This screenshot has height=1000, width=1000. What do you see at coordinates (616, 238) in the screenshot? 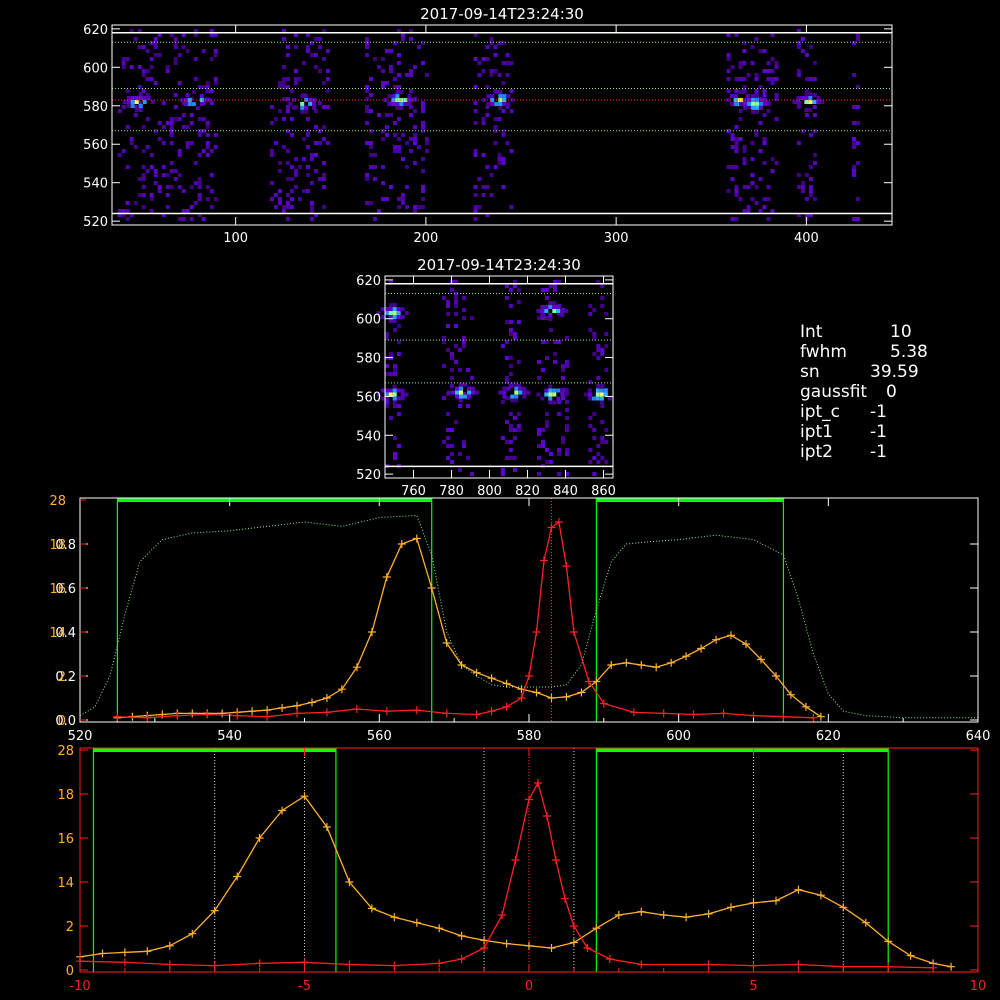
I see `top-xtick-label: 300` at bounding box center [616, 238].